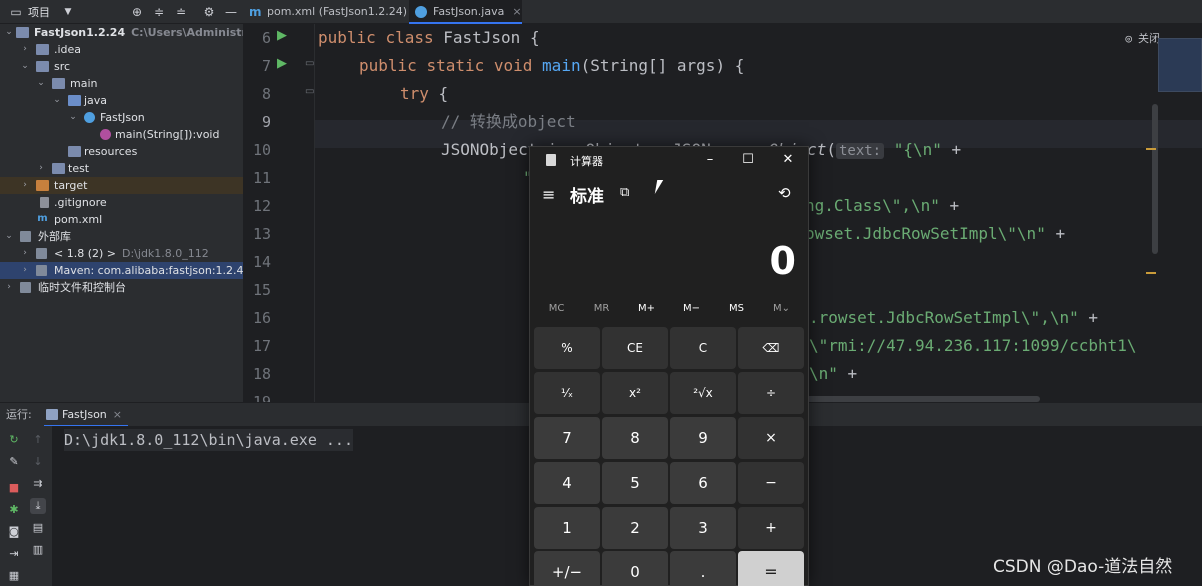 Image resolution: width=1202 pixels, height=586 pixels. I want to click on camera-icon: ◙, so click(14, 532).